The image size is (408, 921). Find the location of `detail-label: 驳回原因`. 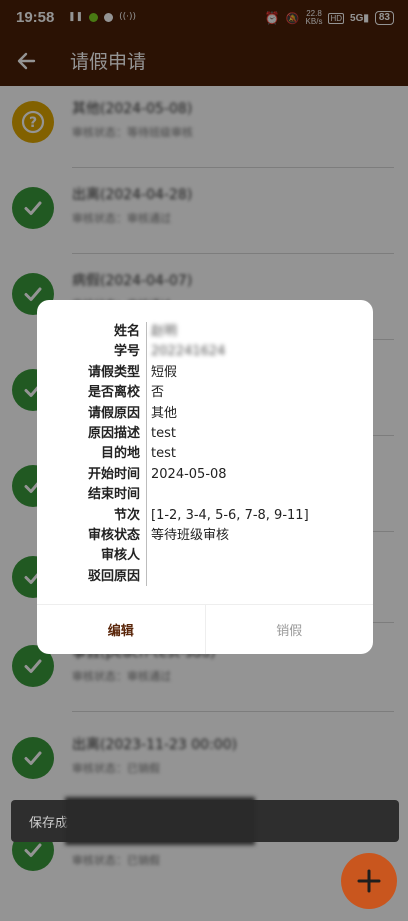

detail-label: 驳回原因 is located at coordinates (113, 576).